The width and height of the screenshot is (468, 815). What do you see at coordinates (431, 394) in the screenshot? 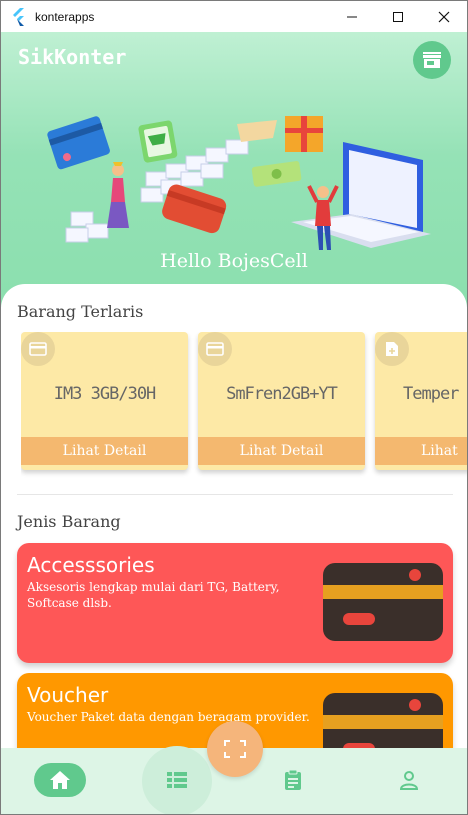
I see `card-title: Temper` at bounding box center [431, 394].